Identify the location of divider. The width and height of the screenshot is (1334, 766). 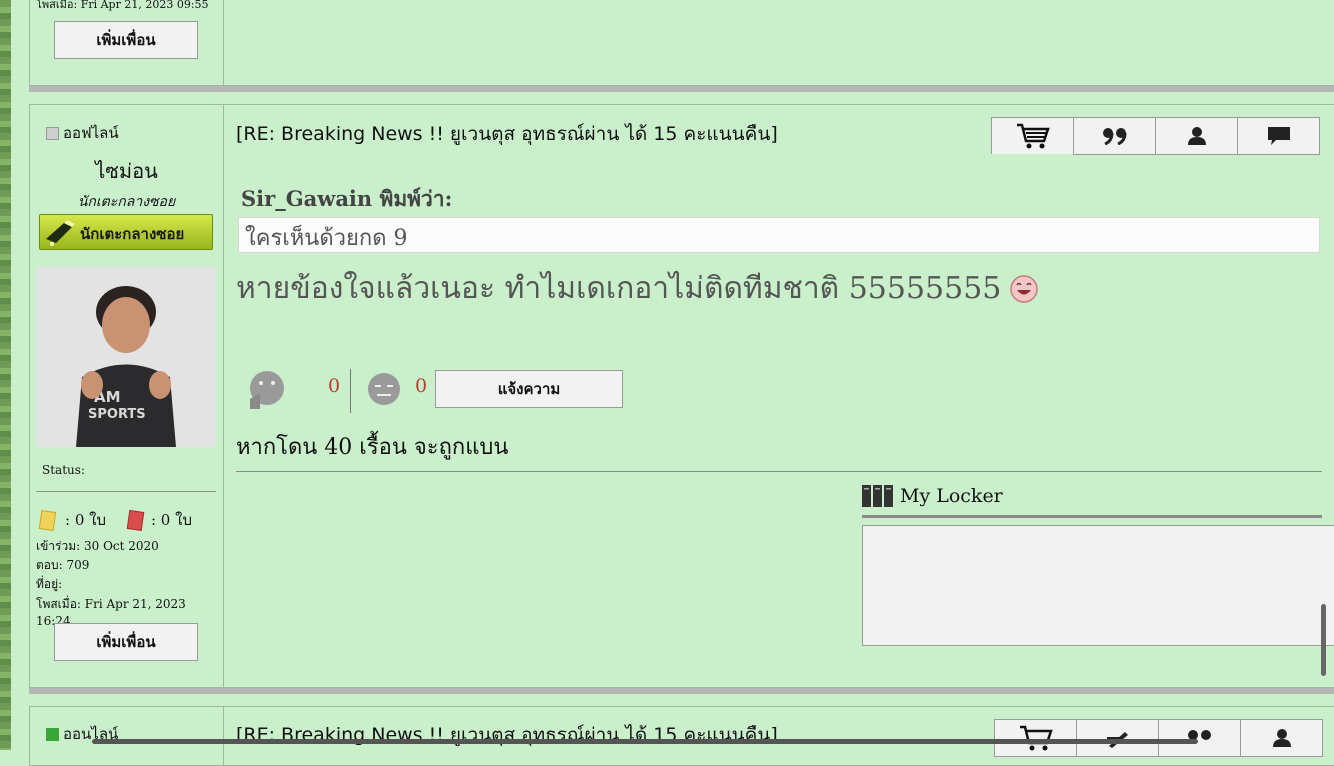
(126, 491).